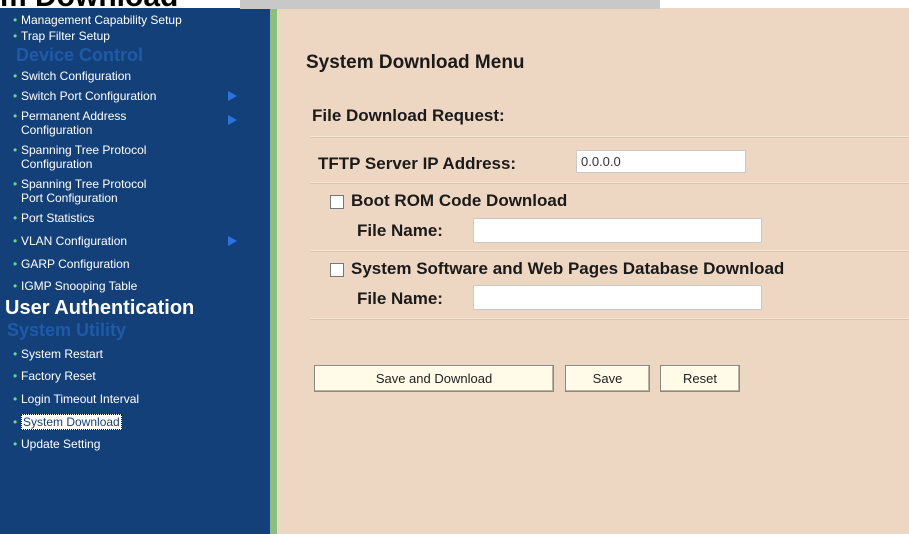 This screenshot has width=909, height=534. I want to click on sidebar-item-update-setting: Update Setting, so click(141, 444).